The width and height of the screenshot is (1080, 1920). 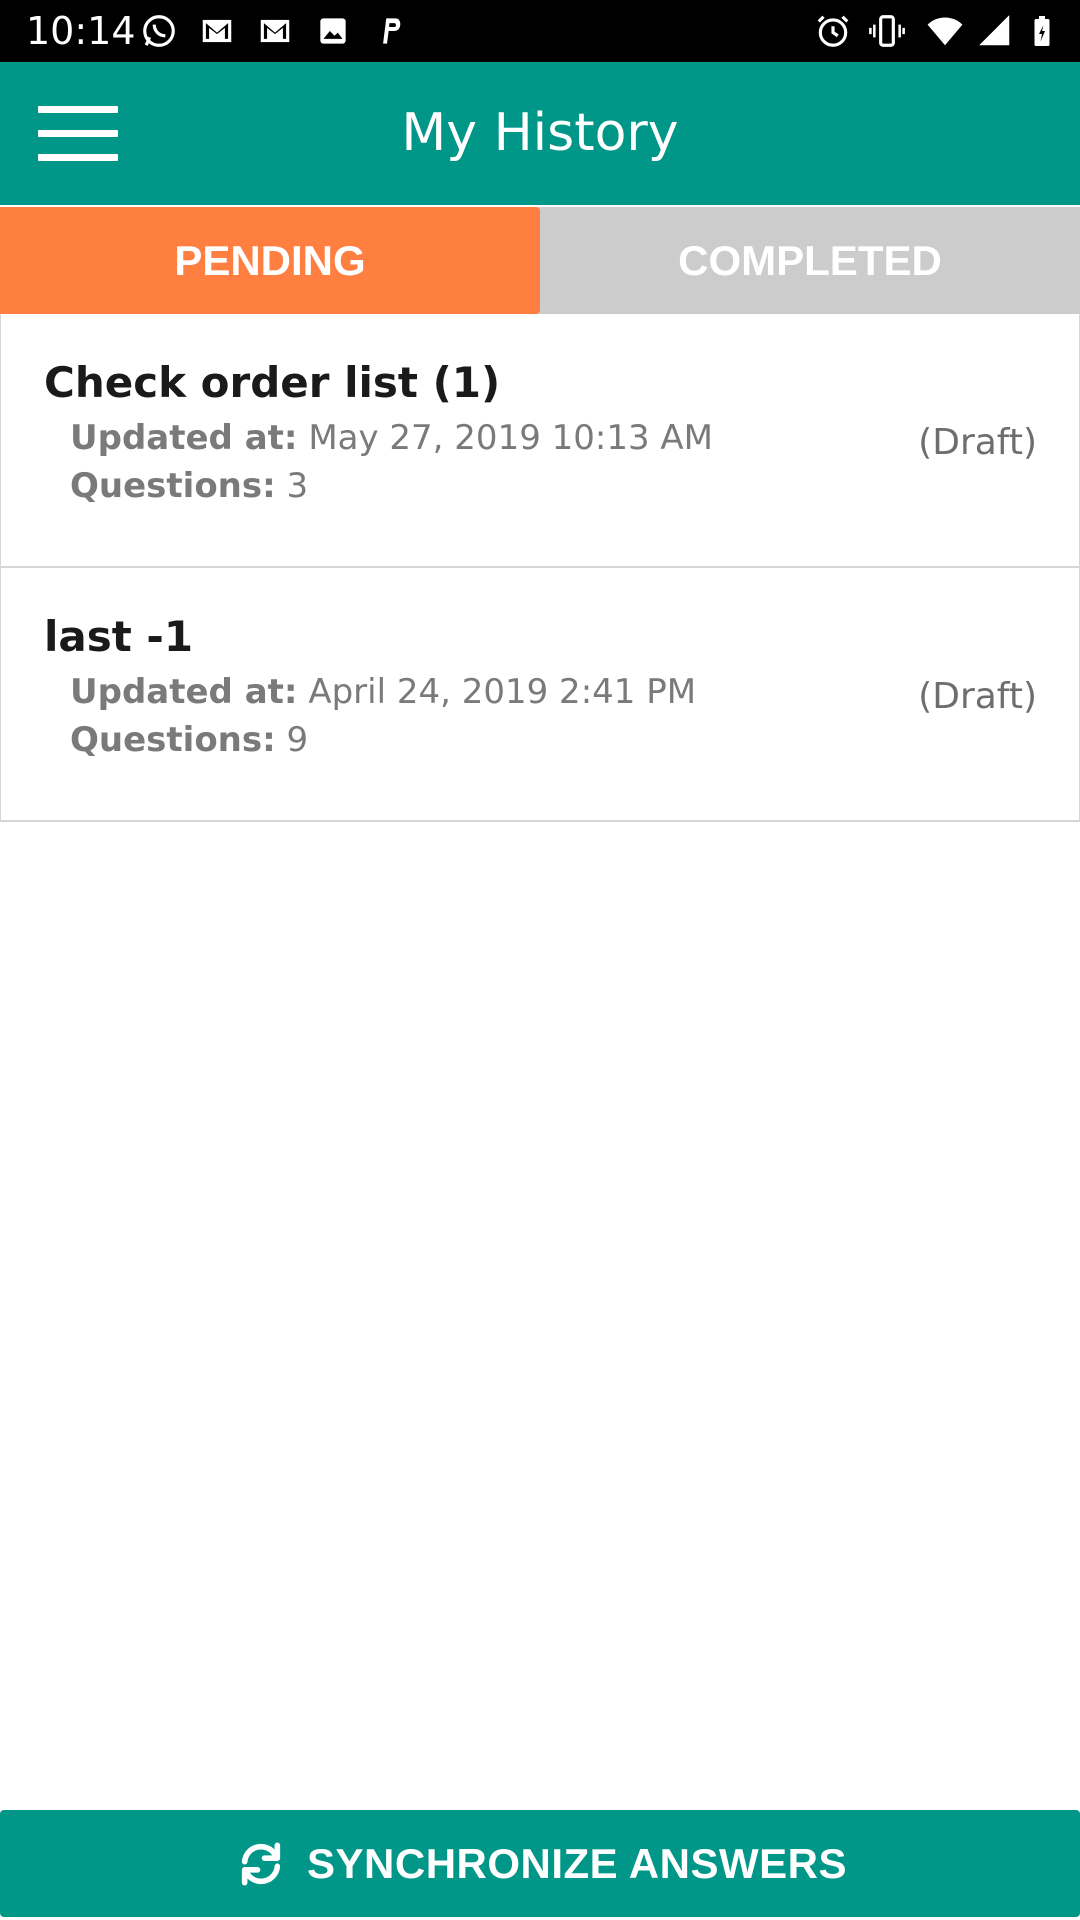 I want to click on alarm-icon, so click(x=833, y=31).